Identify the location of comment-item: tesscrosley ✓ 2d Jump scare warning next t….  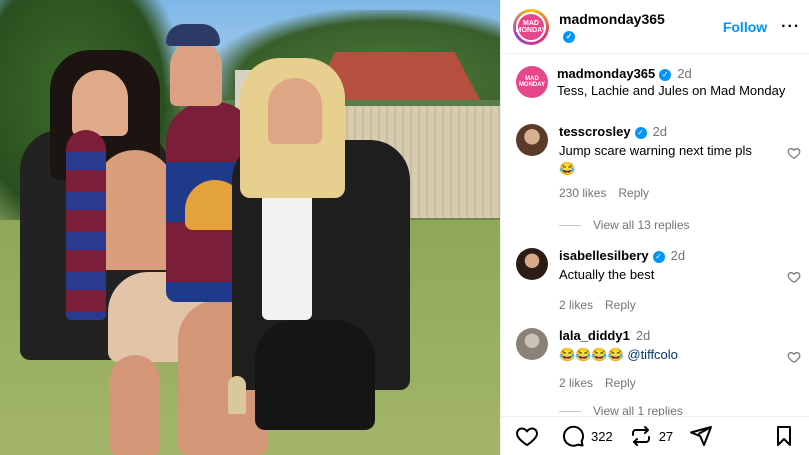
(658, 162).